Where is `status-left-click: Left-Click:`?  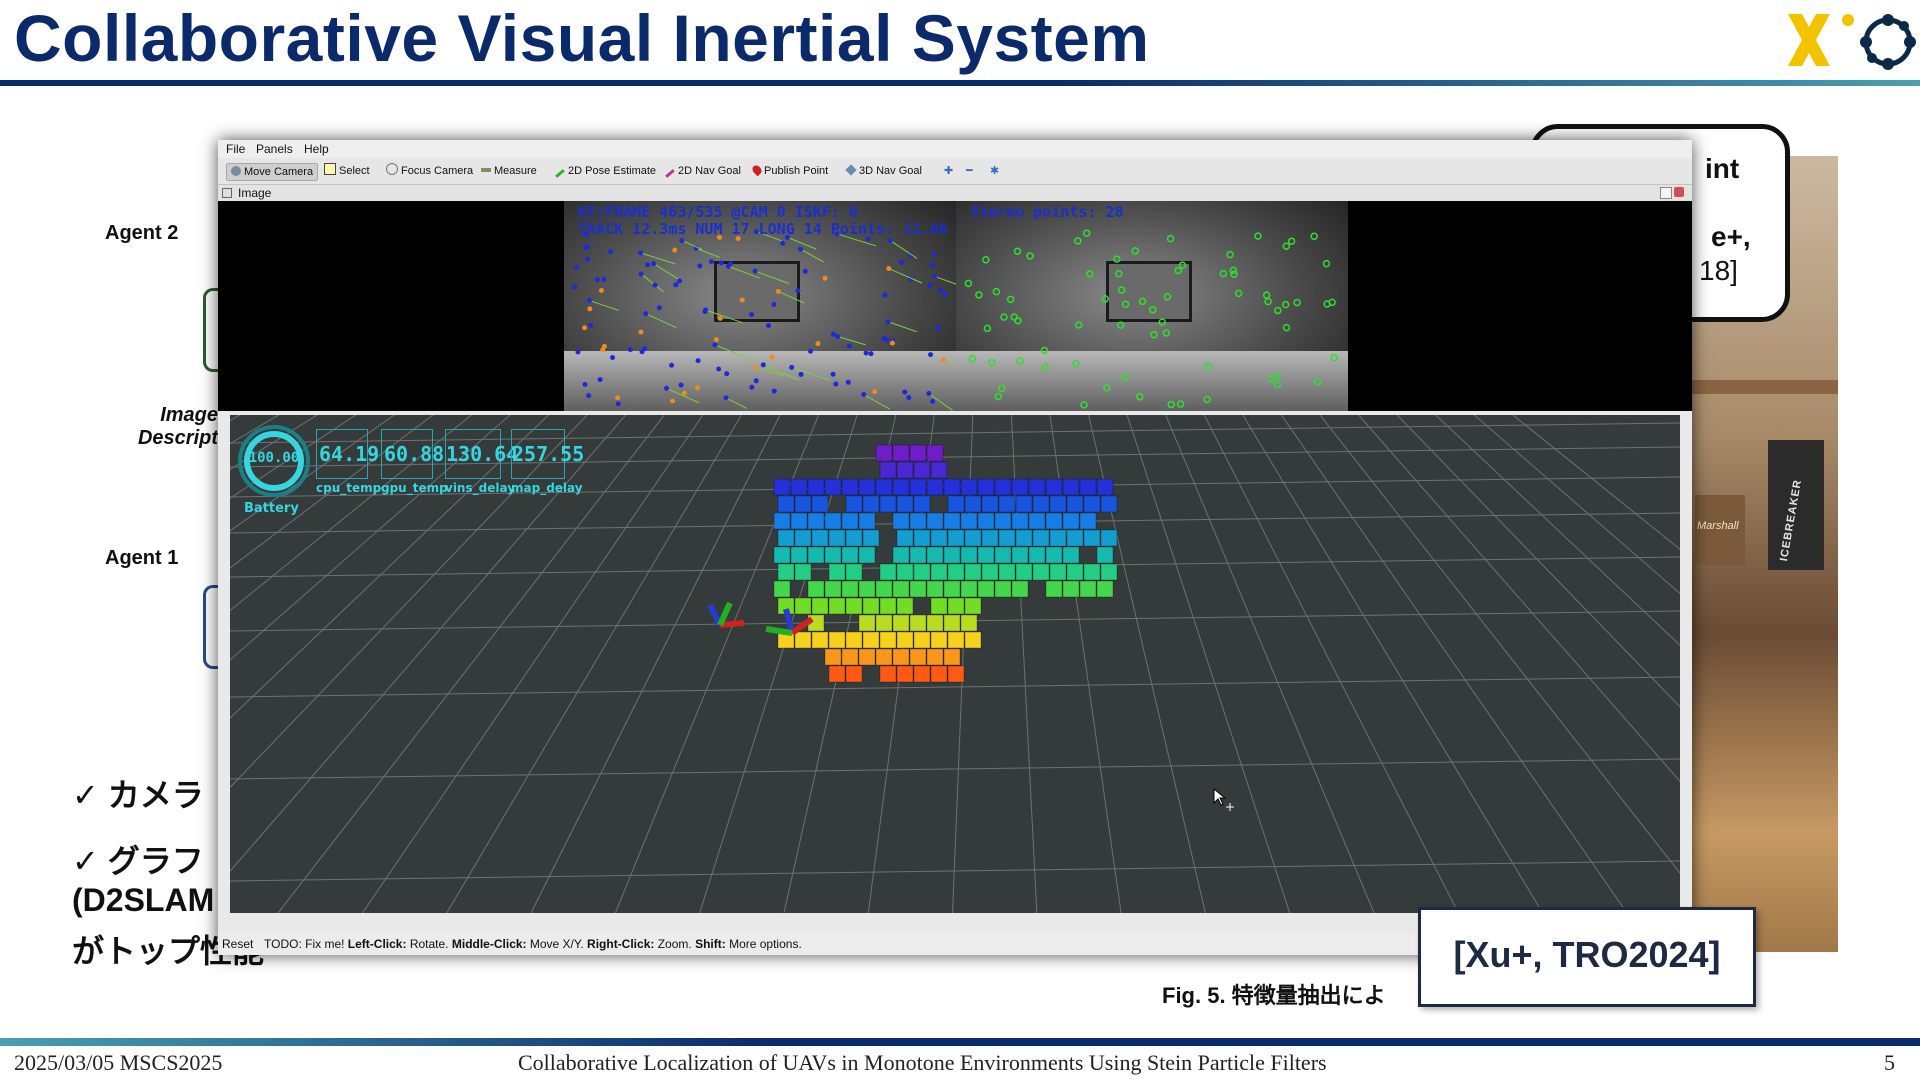 status-left-click: Left-Click: is located at coordinates (377, 944).